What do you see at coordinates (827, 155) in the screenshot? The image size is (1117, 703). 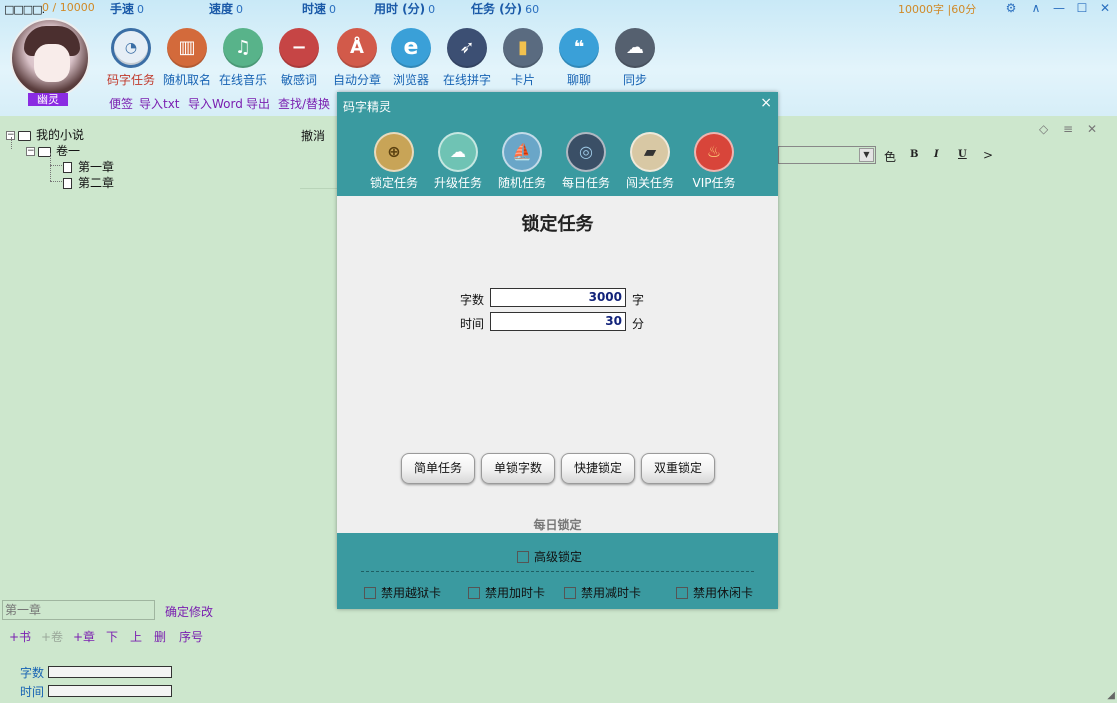 I see `font-select: ▼` at bounding box center [827, 155].